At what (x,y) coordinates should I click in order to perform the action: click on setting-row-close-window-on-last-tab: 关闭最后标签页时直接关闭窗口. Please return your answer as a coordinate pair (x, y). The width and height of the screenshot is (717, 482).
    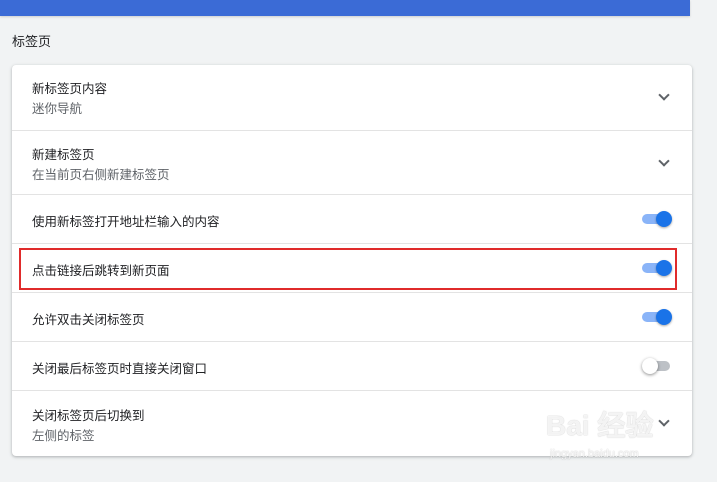
    Looking at the image, I should click on (352, 366).